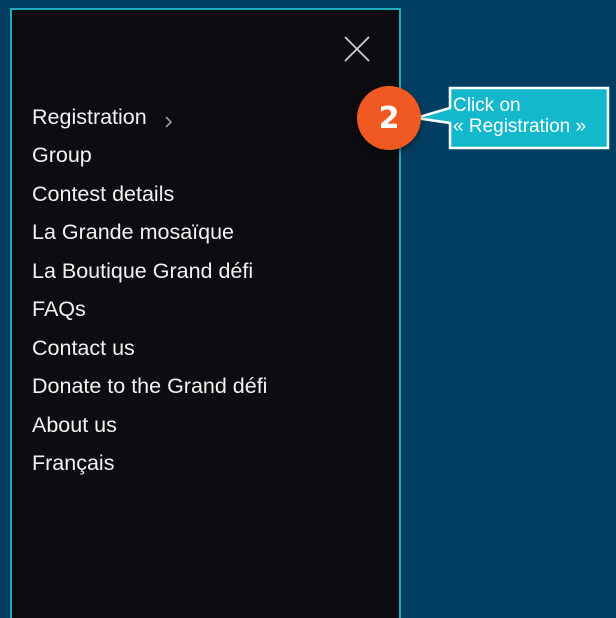 This screenshot has width=616, height=618. Describe the element at coordinates (149, 156) in the screenshot. I see `menu-item-group: Group` at that location.